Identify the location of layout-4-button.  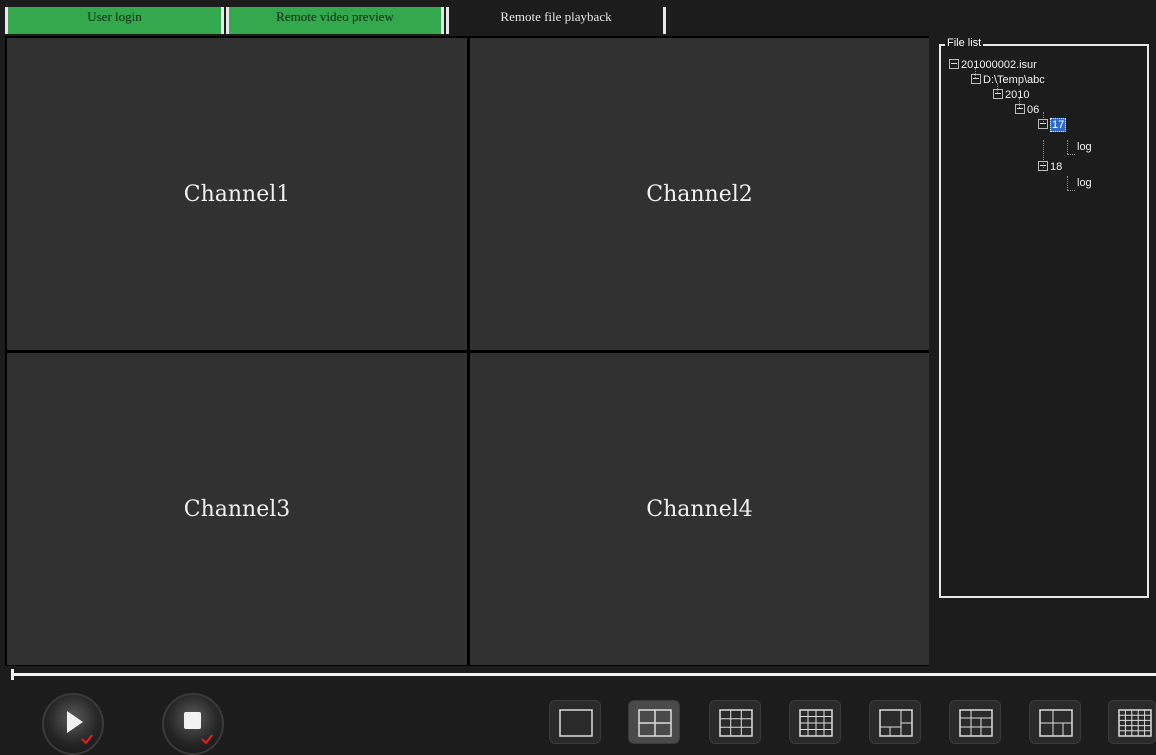
(654, 722).